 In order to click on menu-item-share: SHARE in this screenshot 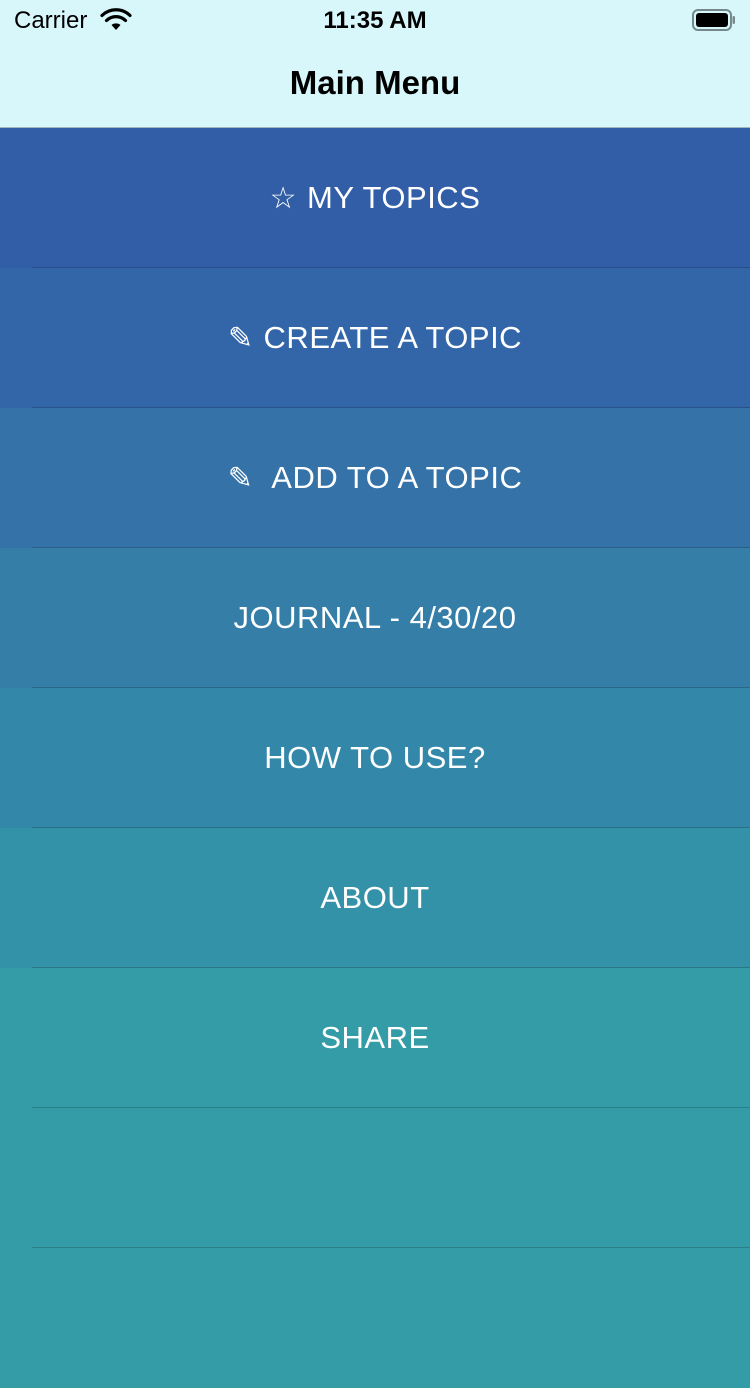, I will do `click(375, 1038)`.